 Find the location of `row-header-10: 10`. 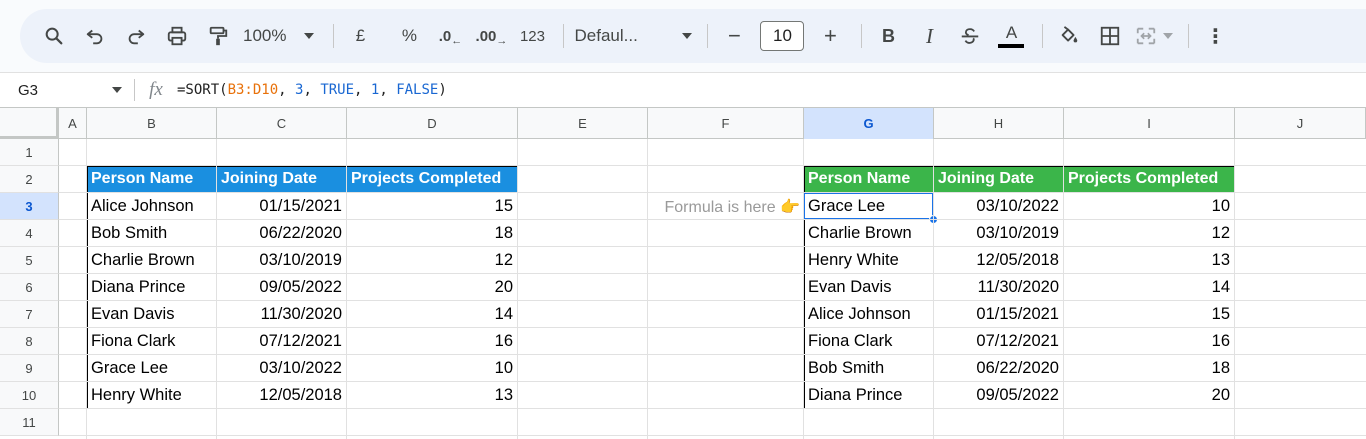

row-header-10: 10 is located at coordinates (29, 395).